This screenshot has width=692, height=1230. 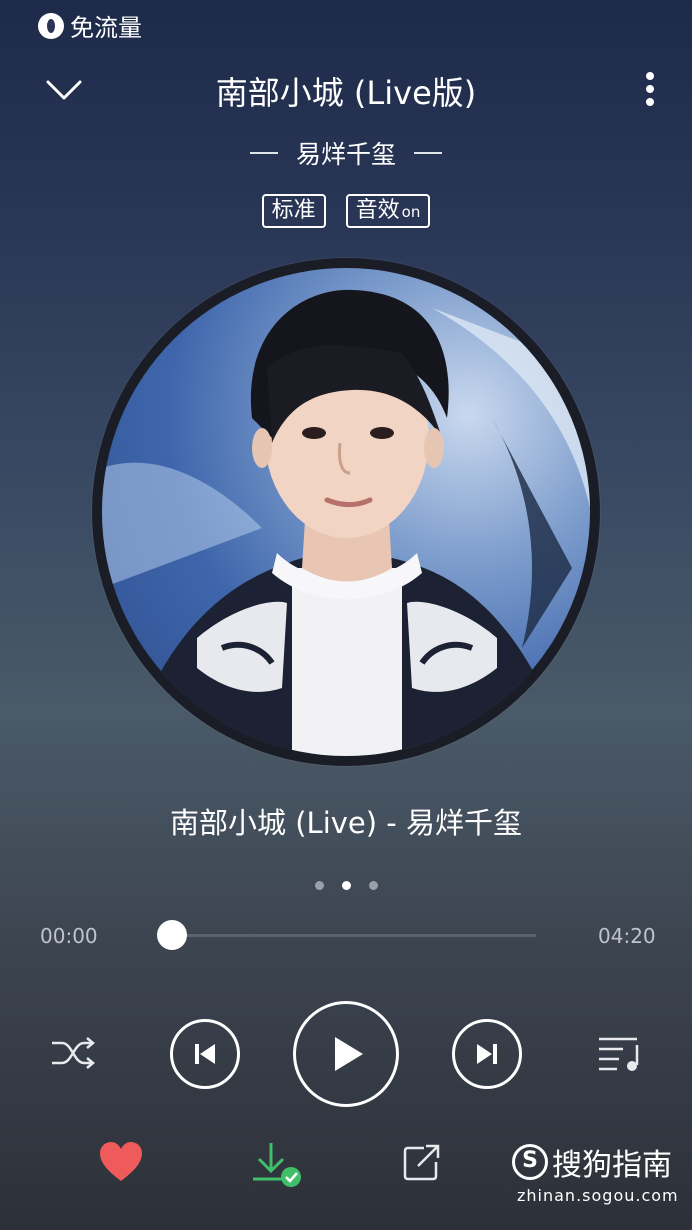 I want to click on song-title: 南部小城 (Live版), so click(x=346, y=93).